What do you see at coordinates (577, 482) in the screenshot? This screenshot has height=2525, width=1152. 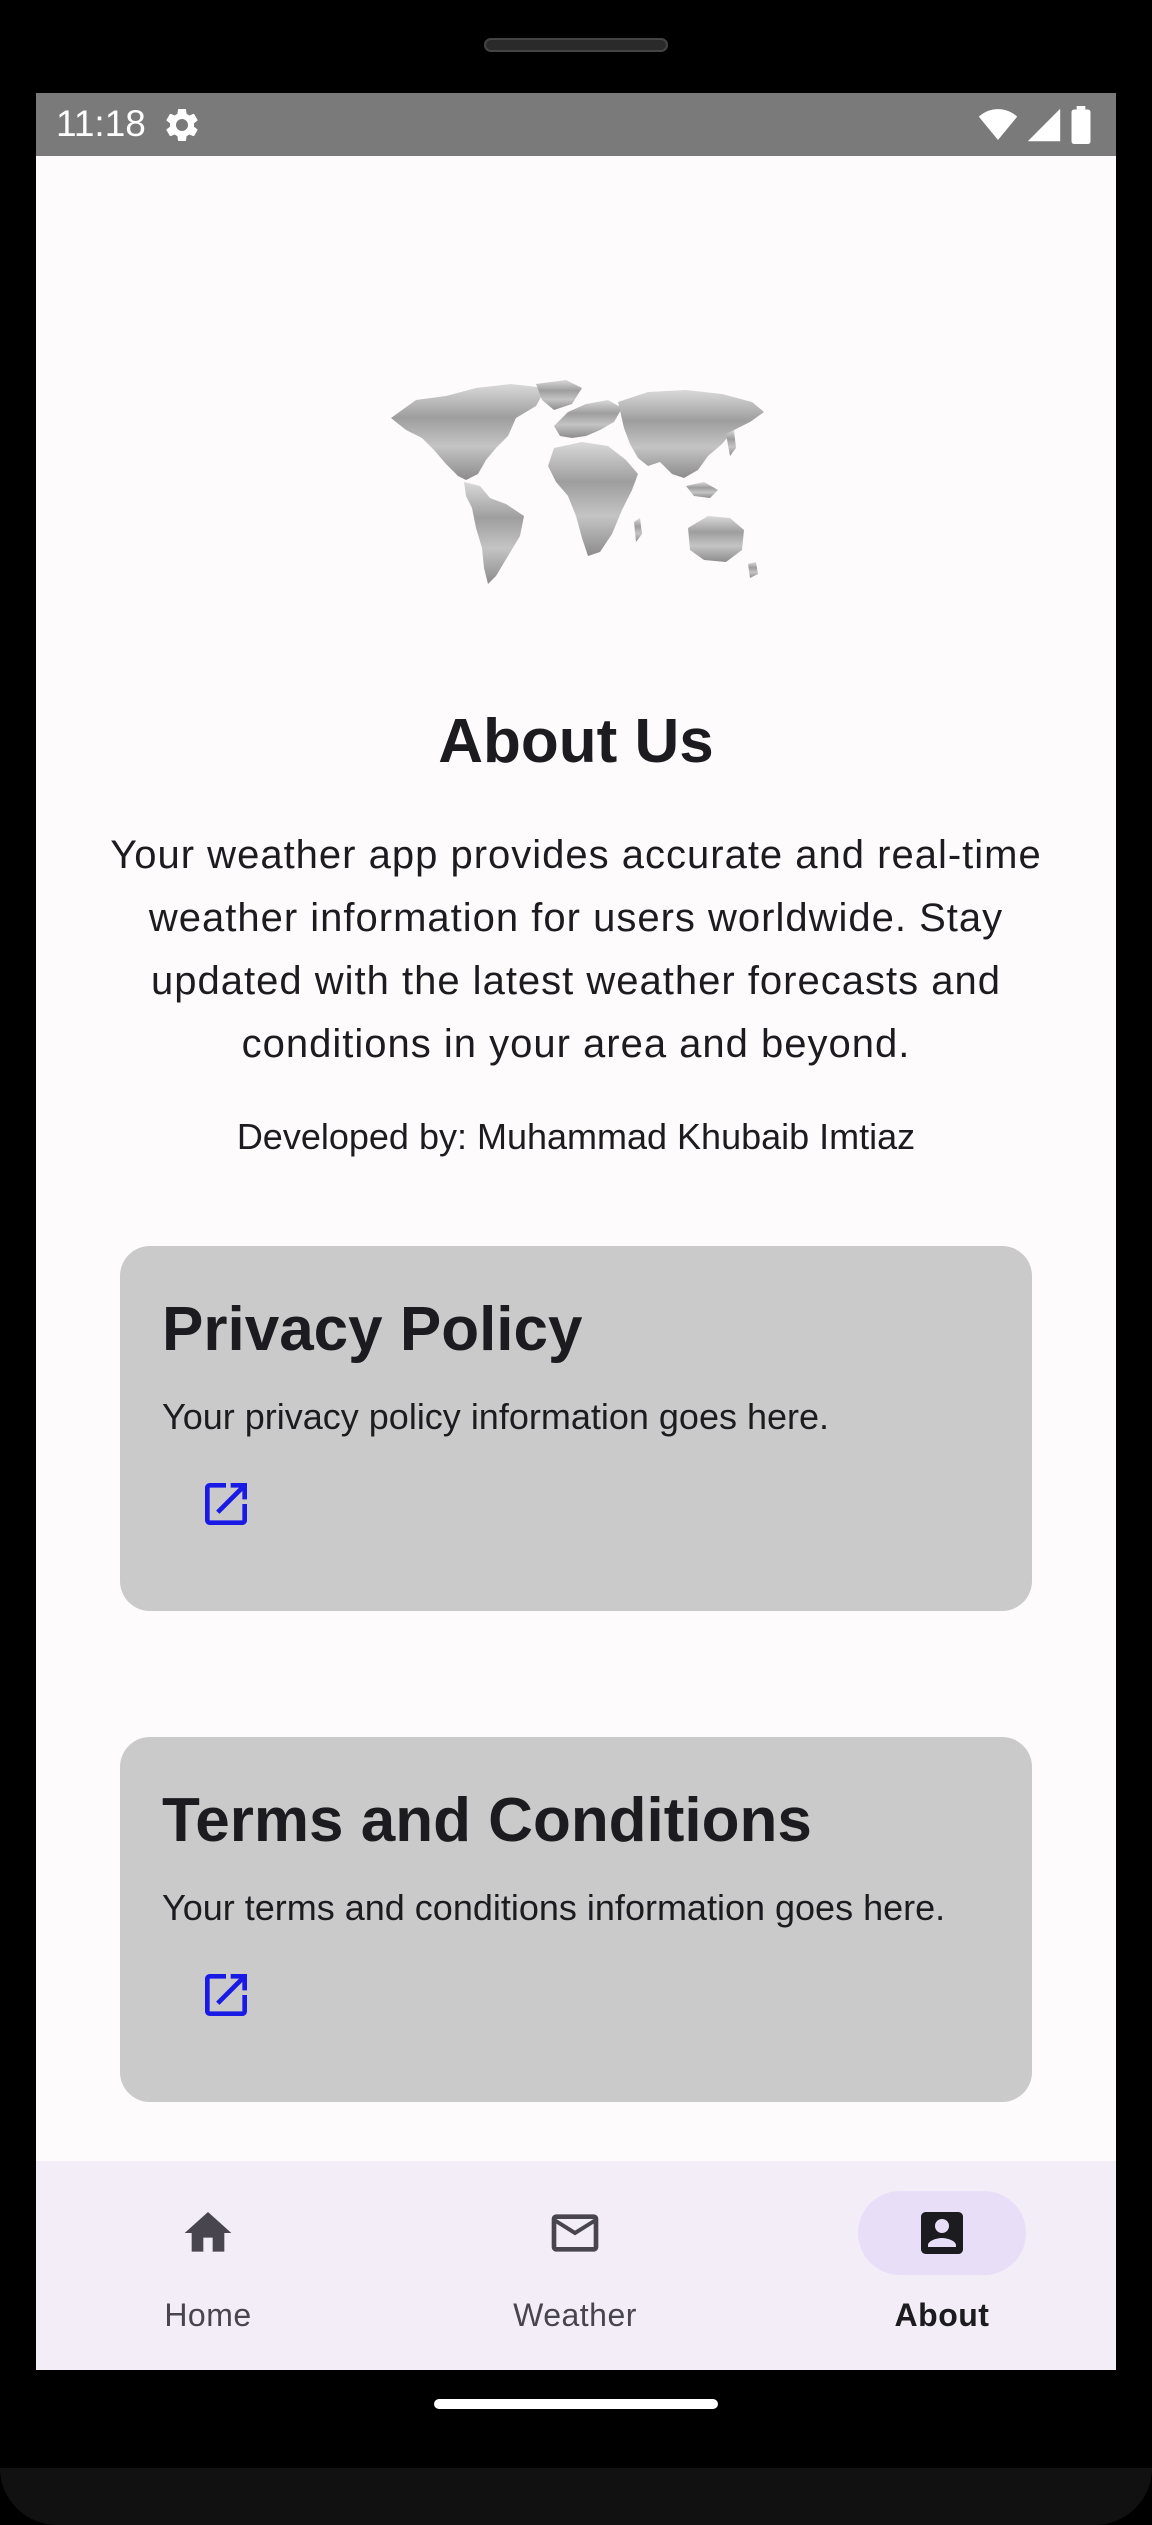 I see `world-map-icon` at bounding box center [577, 482].